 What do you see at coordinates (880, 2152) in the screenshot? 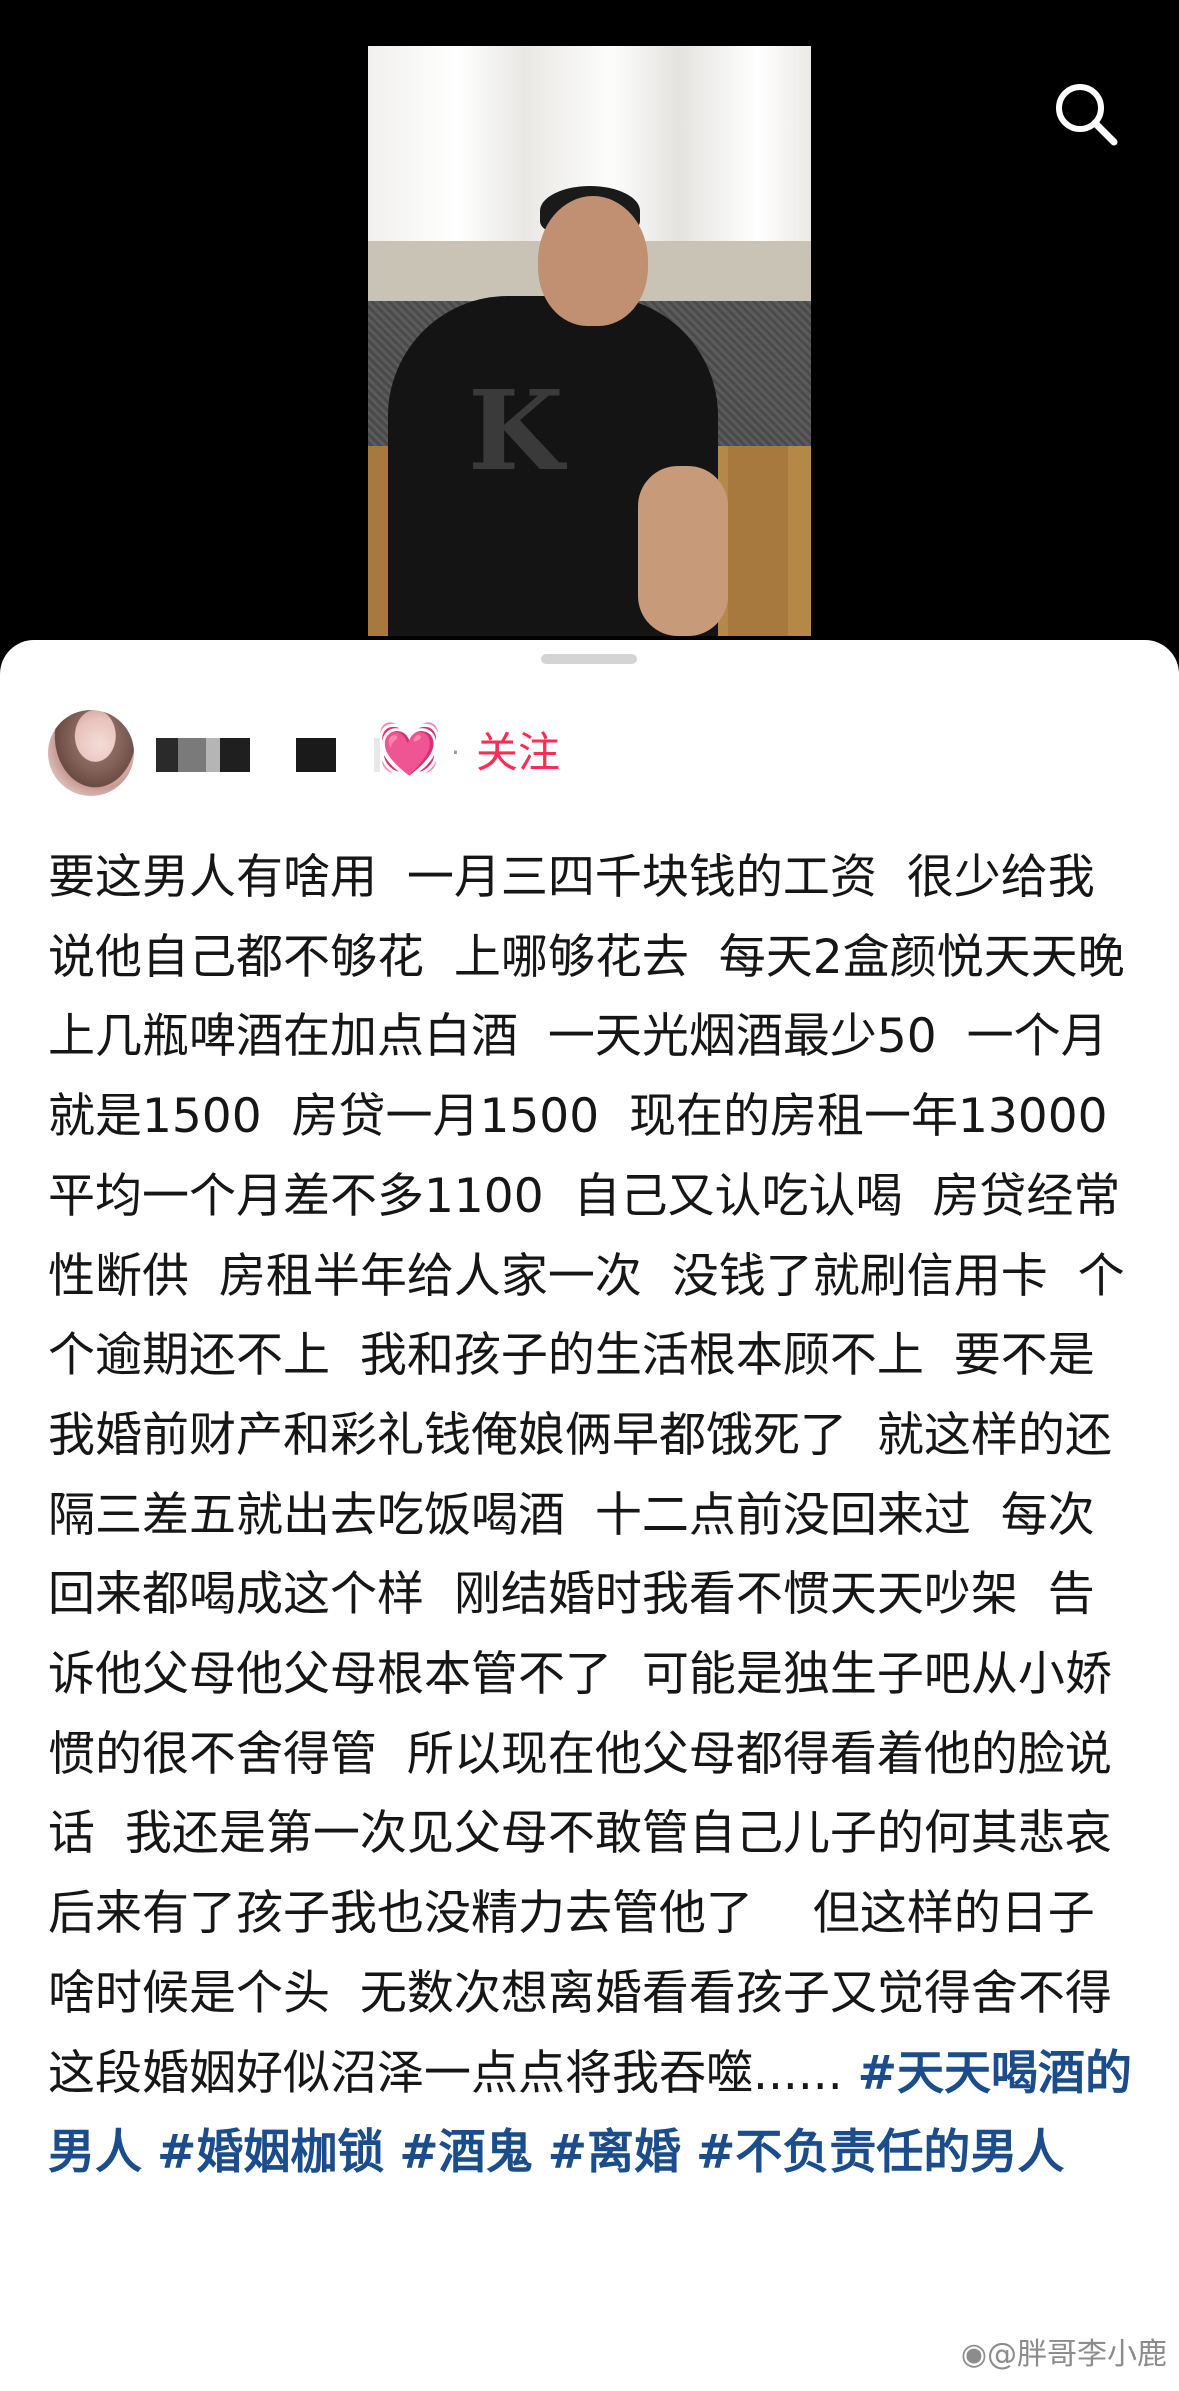
I see `hashtag-link: #不负责任的男人` at bounding box center [880, 2152].